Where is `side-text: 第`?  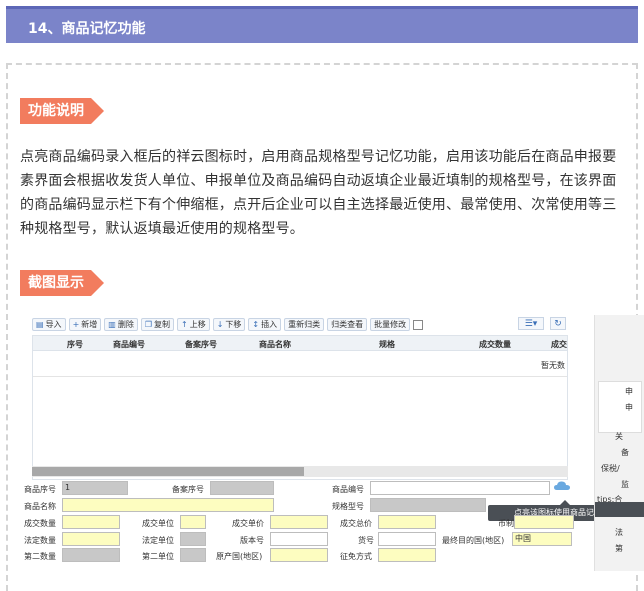 side-text: 第 is located at coordinates (619, 548).